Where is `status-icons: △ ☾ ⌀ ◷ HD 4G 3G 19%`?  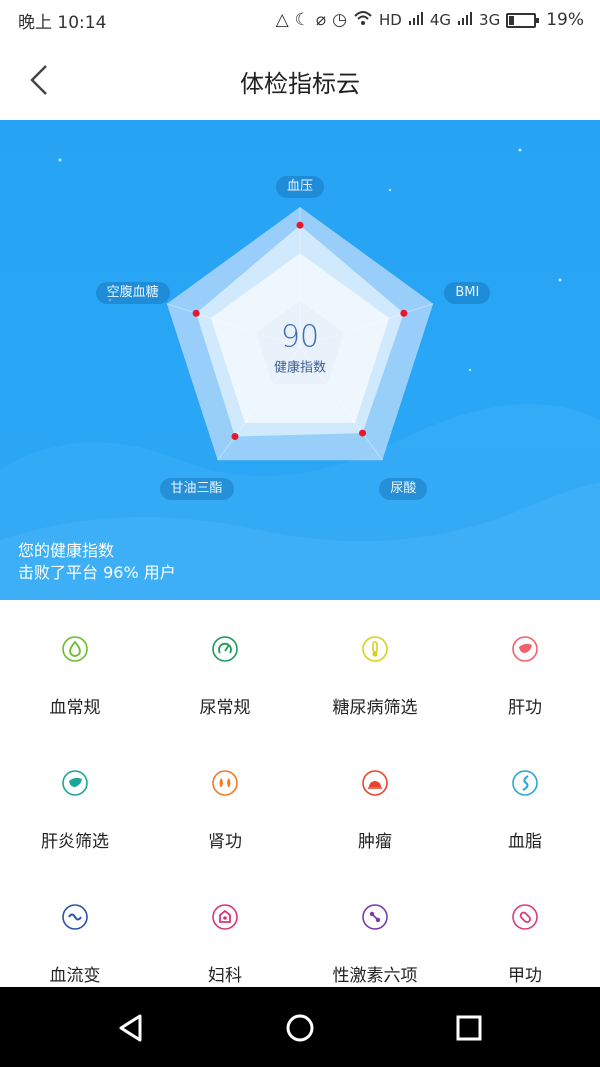 status-icons: △ ☾ ⌀ ◷ HD 4G 3G 19% is located at coordinates (430, 20).